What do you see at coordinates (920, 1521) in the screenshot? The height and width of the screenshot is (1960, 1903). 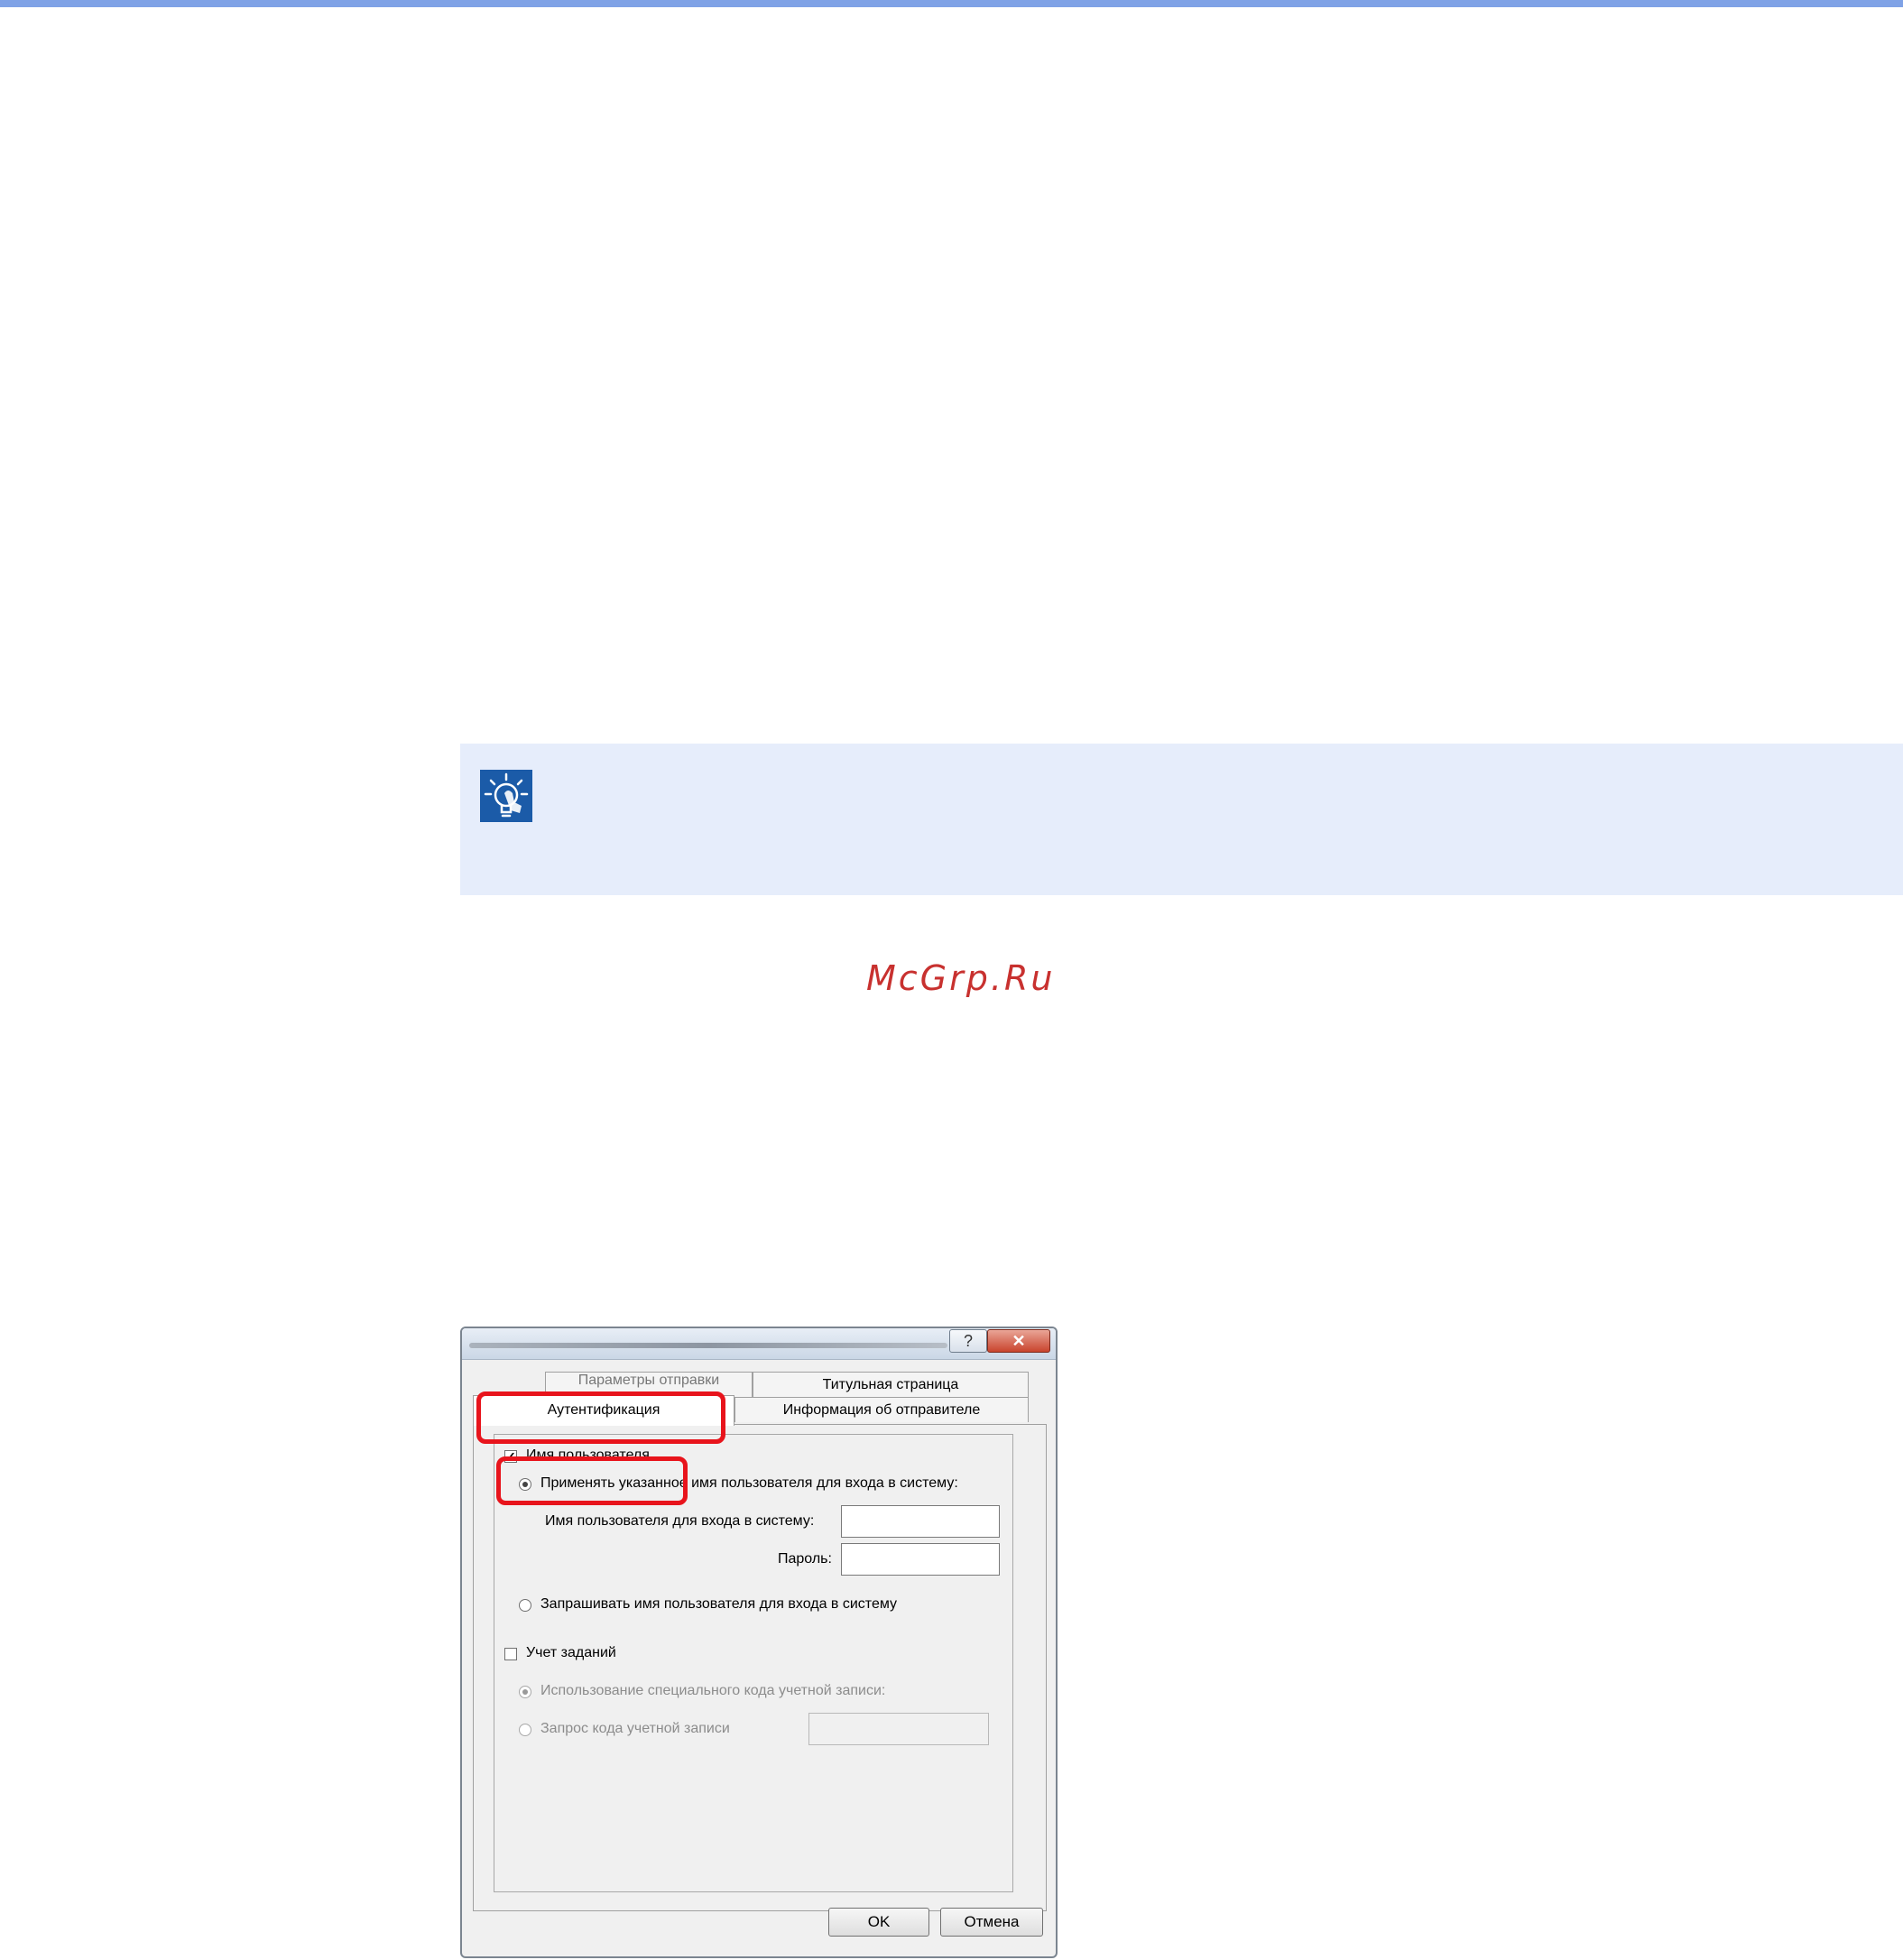 I see `login-name-input` at bounding box center [920, 1521].